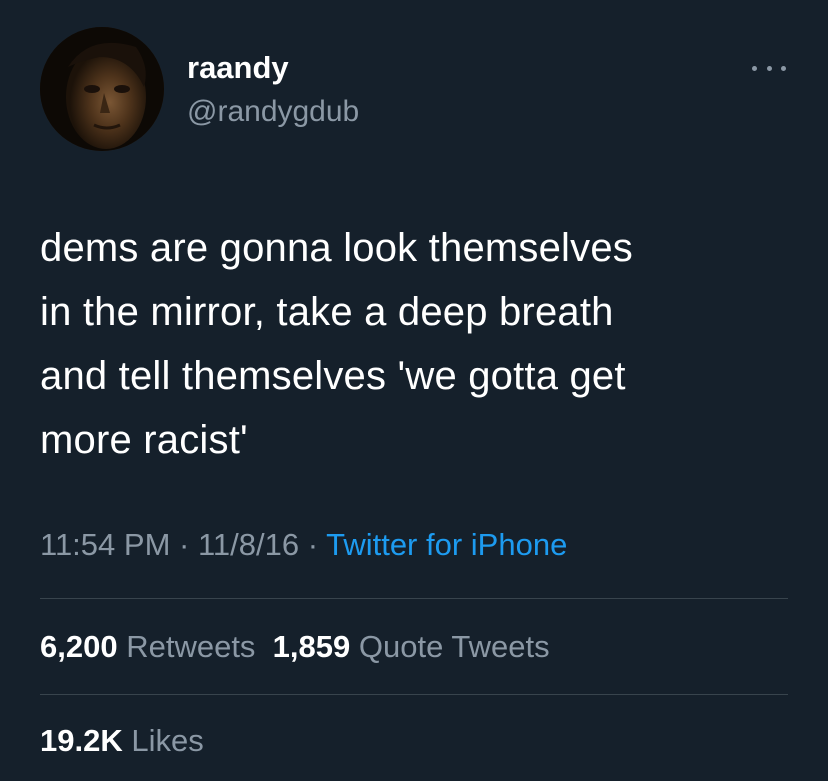 This screenshot has width=828, height=781. Describe the element at coordinates (81, 740) in the screenshot. I see `likes-count: 19.2K` at that location.